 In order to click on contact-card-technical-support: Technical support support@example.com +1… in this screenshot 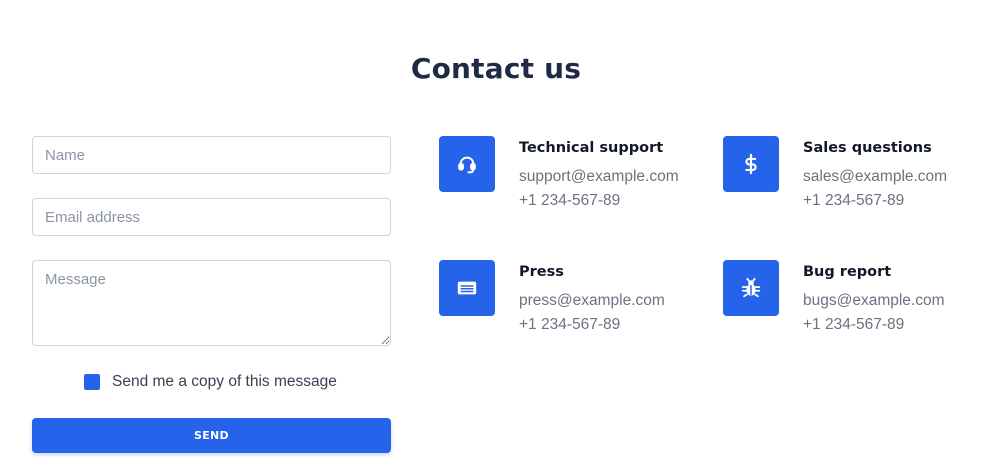, I will do `click(569, 176)`.